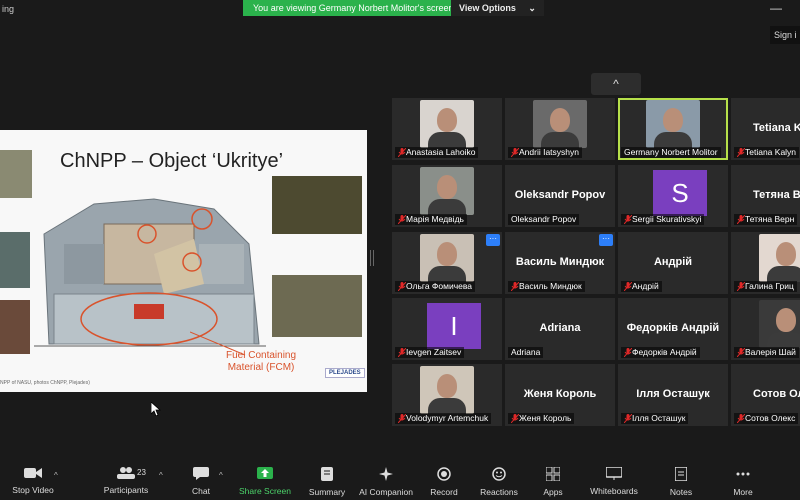  I want to click on participant-name-label: Сотов Олекс, so click(766, 418).